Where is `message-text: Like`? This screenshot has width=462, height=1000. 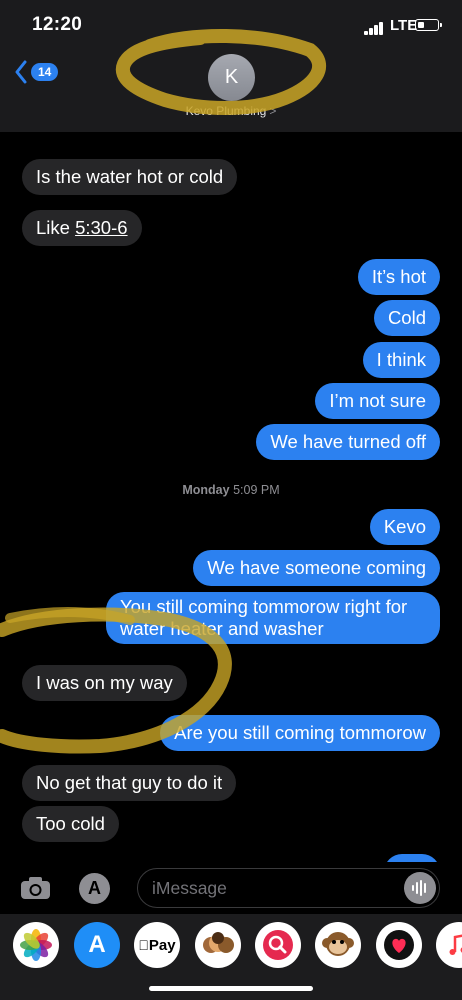
message-text: Like is located at coordinates (56, 227).